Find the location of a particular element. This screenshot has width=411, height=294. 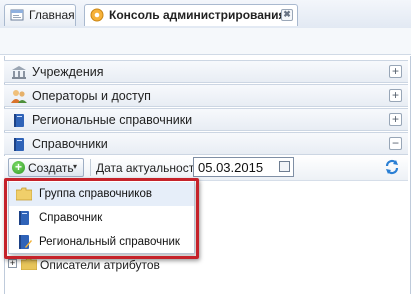

top-toolbar-strip is located at coordinates (205, 41).